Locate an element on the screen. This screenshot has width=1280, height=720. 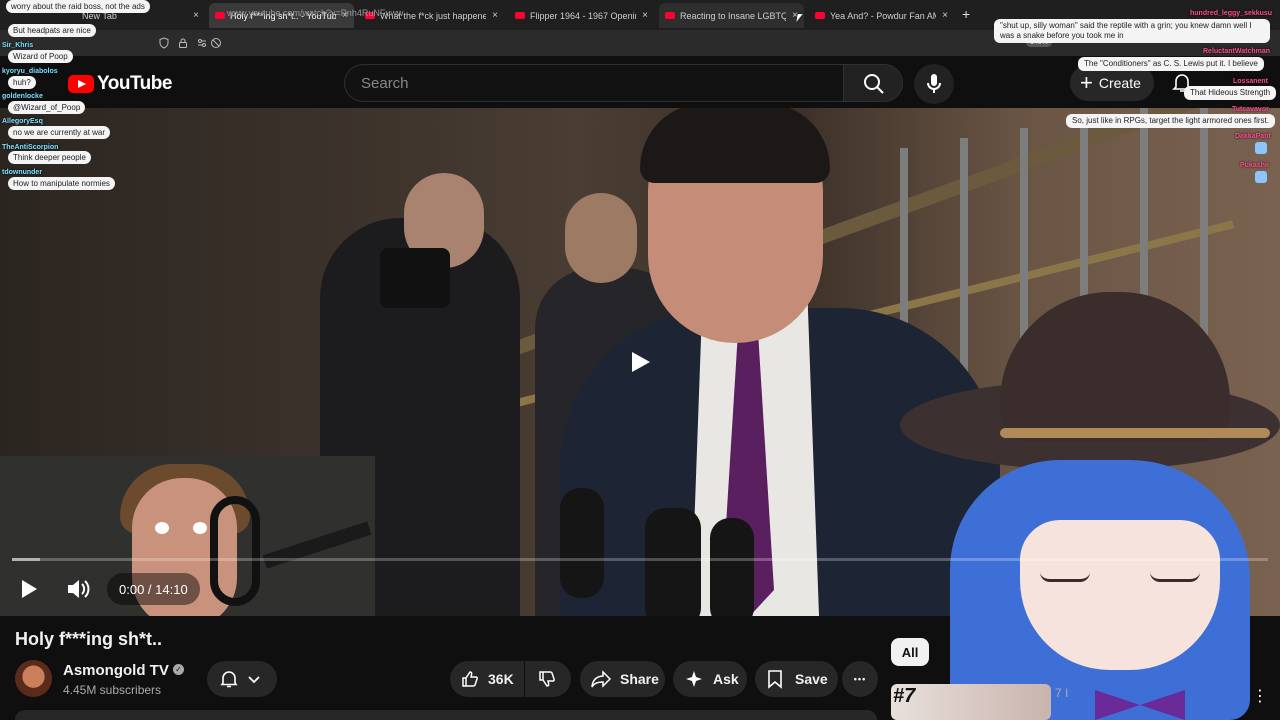
chat-username: Tutcavavor is located at coordinates (1250, 109).